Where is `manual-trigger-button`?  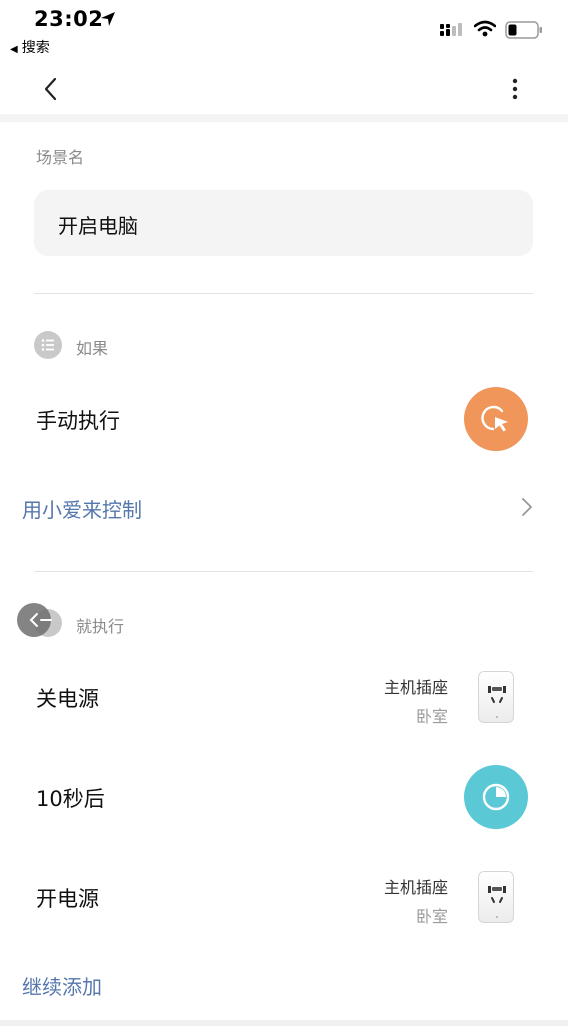 manual-trigger-button is located at coordinates (496, 419).